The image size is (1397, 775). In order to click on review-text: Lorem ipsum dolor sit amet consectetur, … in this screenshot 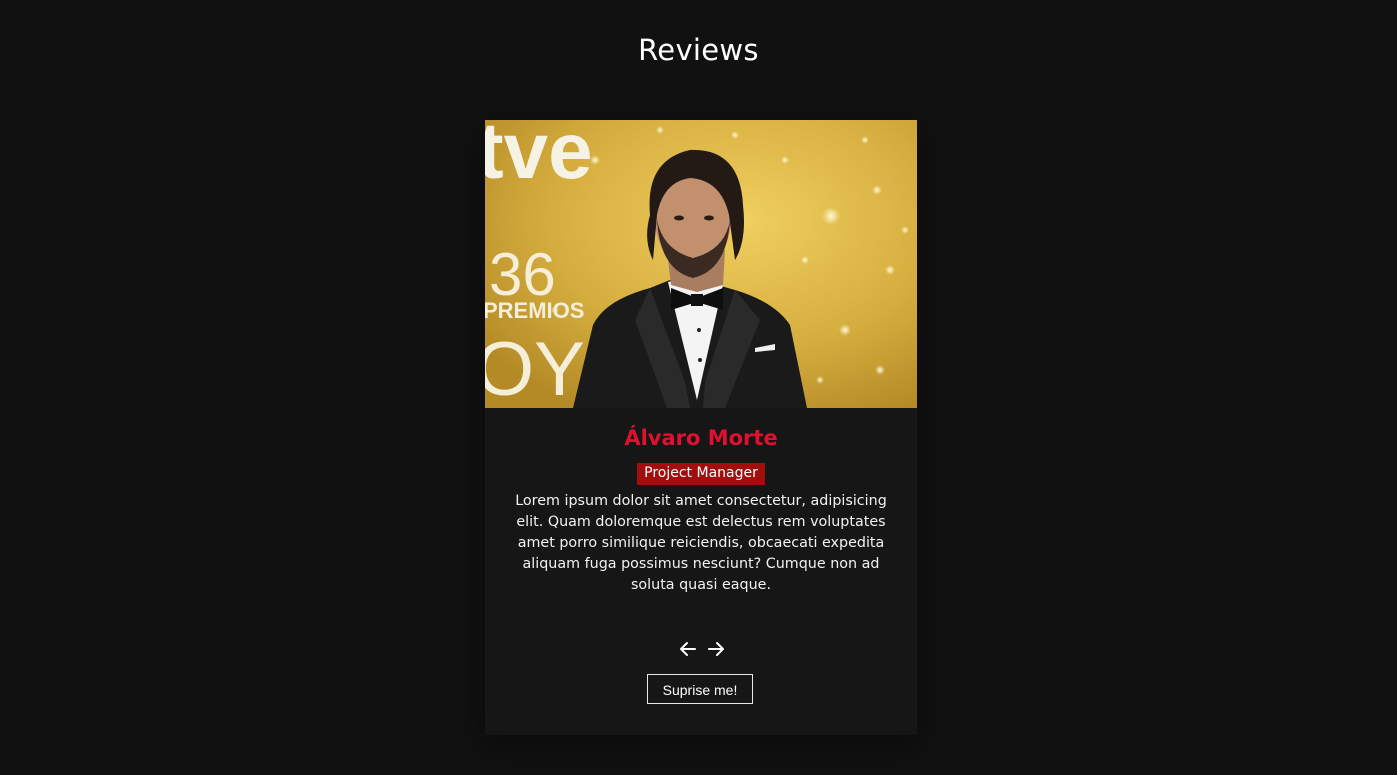, I will do `click(701, 543)`.